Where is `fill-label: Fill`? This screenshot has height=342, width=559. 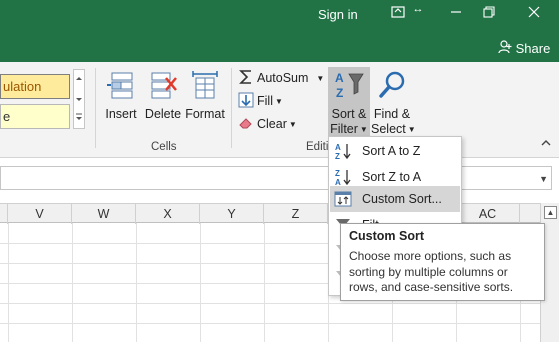
fill-label: Fill is located at coordinates (265, 101).